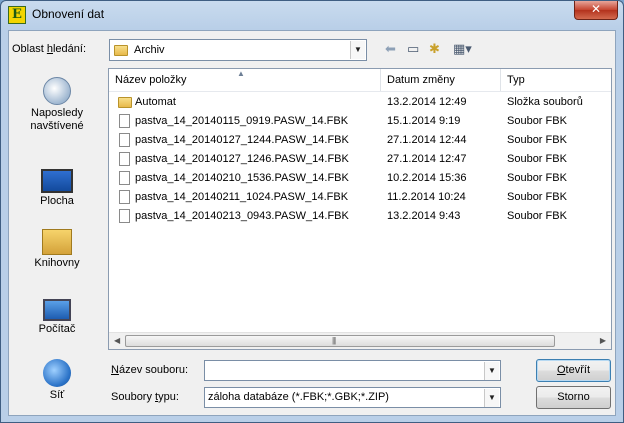 This screenshot has width=624, height=423. What do you see at coordinates (57, 373) in the screenshot?
I see `network-icon` at bounding box center [57, 373].